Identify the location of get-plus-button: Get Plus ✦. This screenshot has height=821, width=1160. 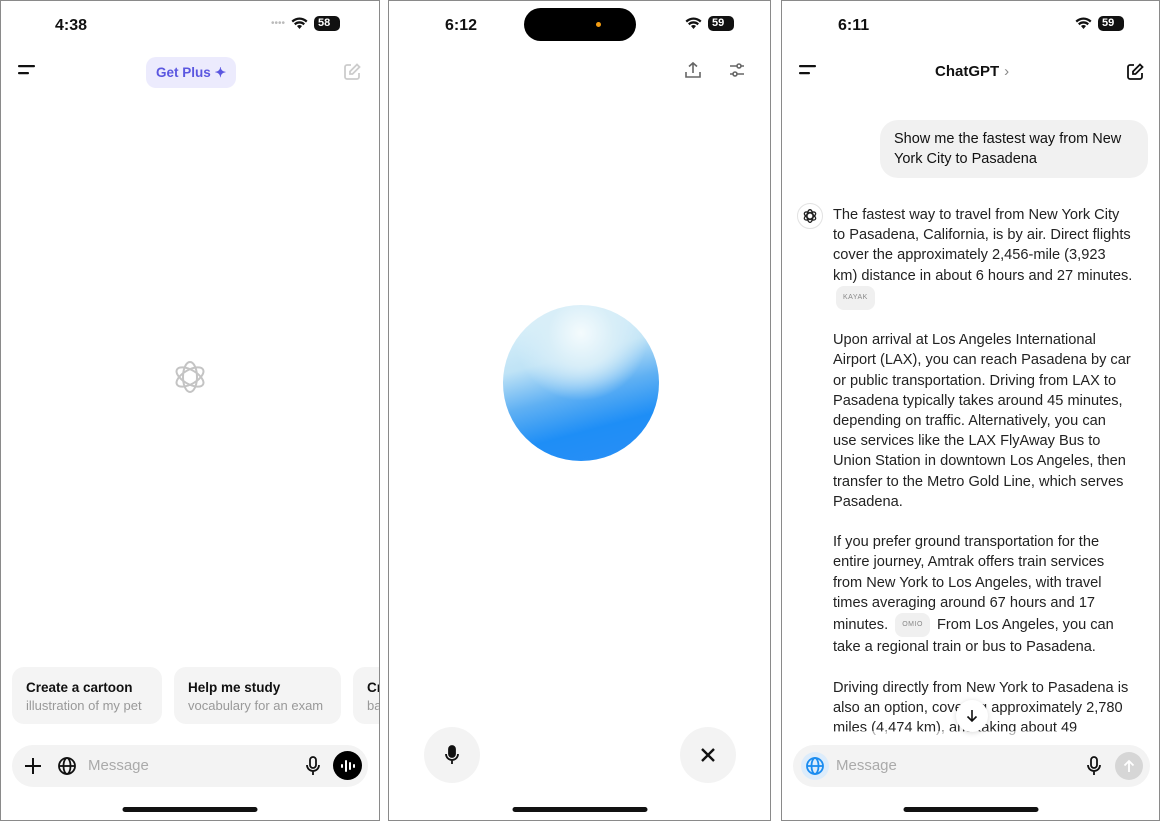
(191, 72).